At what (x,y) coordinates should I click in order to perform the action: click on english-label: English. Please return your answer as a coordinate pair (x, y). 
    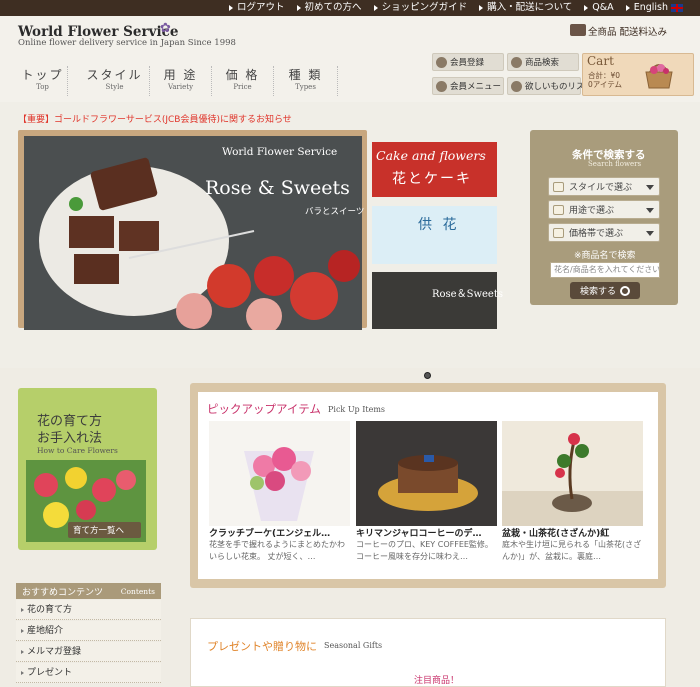
    Looking at the image, I should click on (650, 7).